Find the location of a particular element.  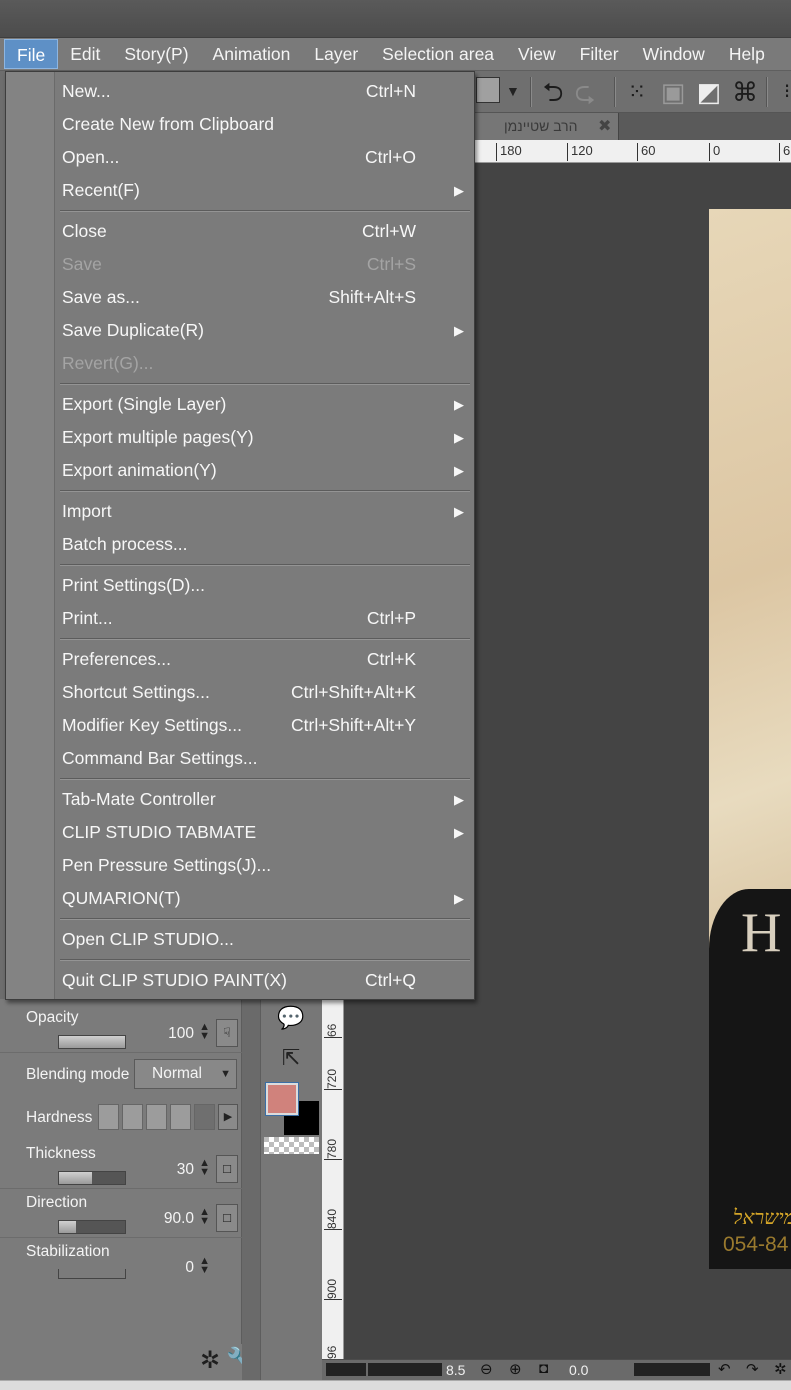

direction-fill is located at coordinates (67, 1227).